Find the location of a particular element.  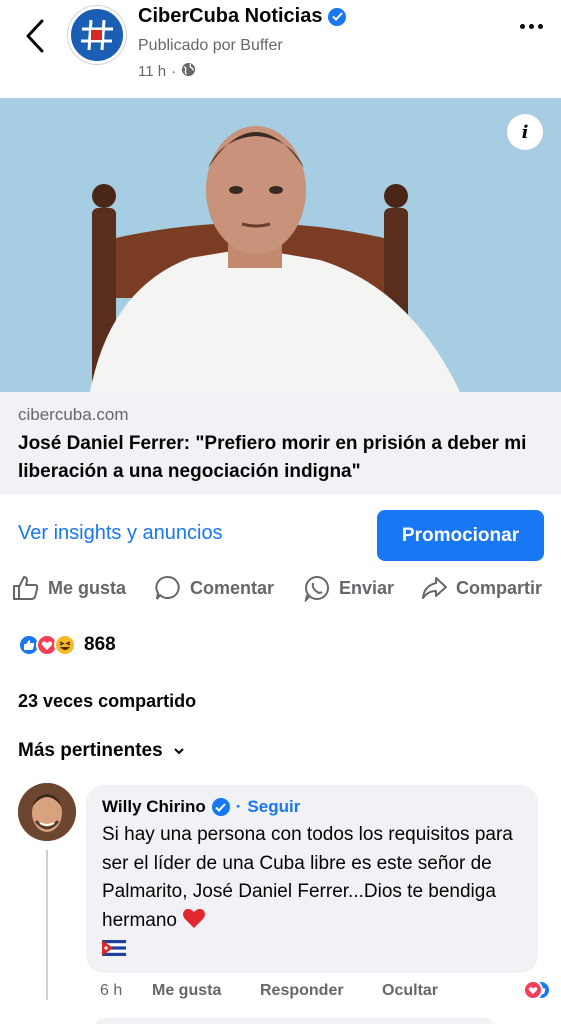

commenter-photo is located at coordinates (47, 812).